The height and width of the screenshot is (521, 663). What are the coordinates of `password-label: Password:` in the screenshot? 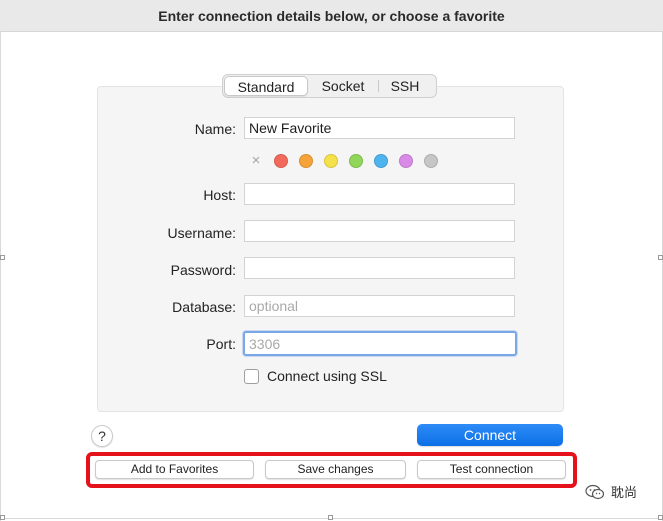 It's located at (203, 270).